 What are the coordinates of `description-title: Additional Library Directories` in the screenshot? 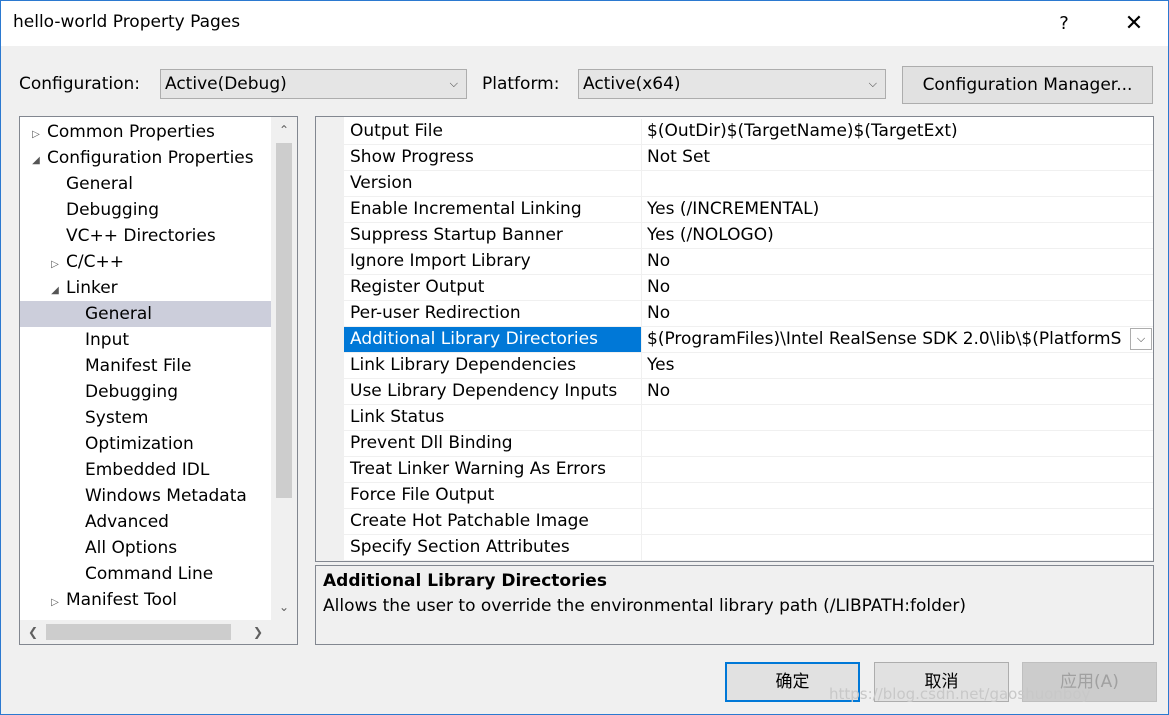 It's located at (465, 581).